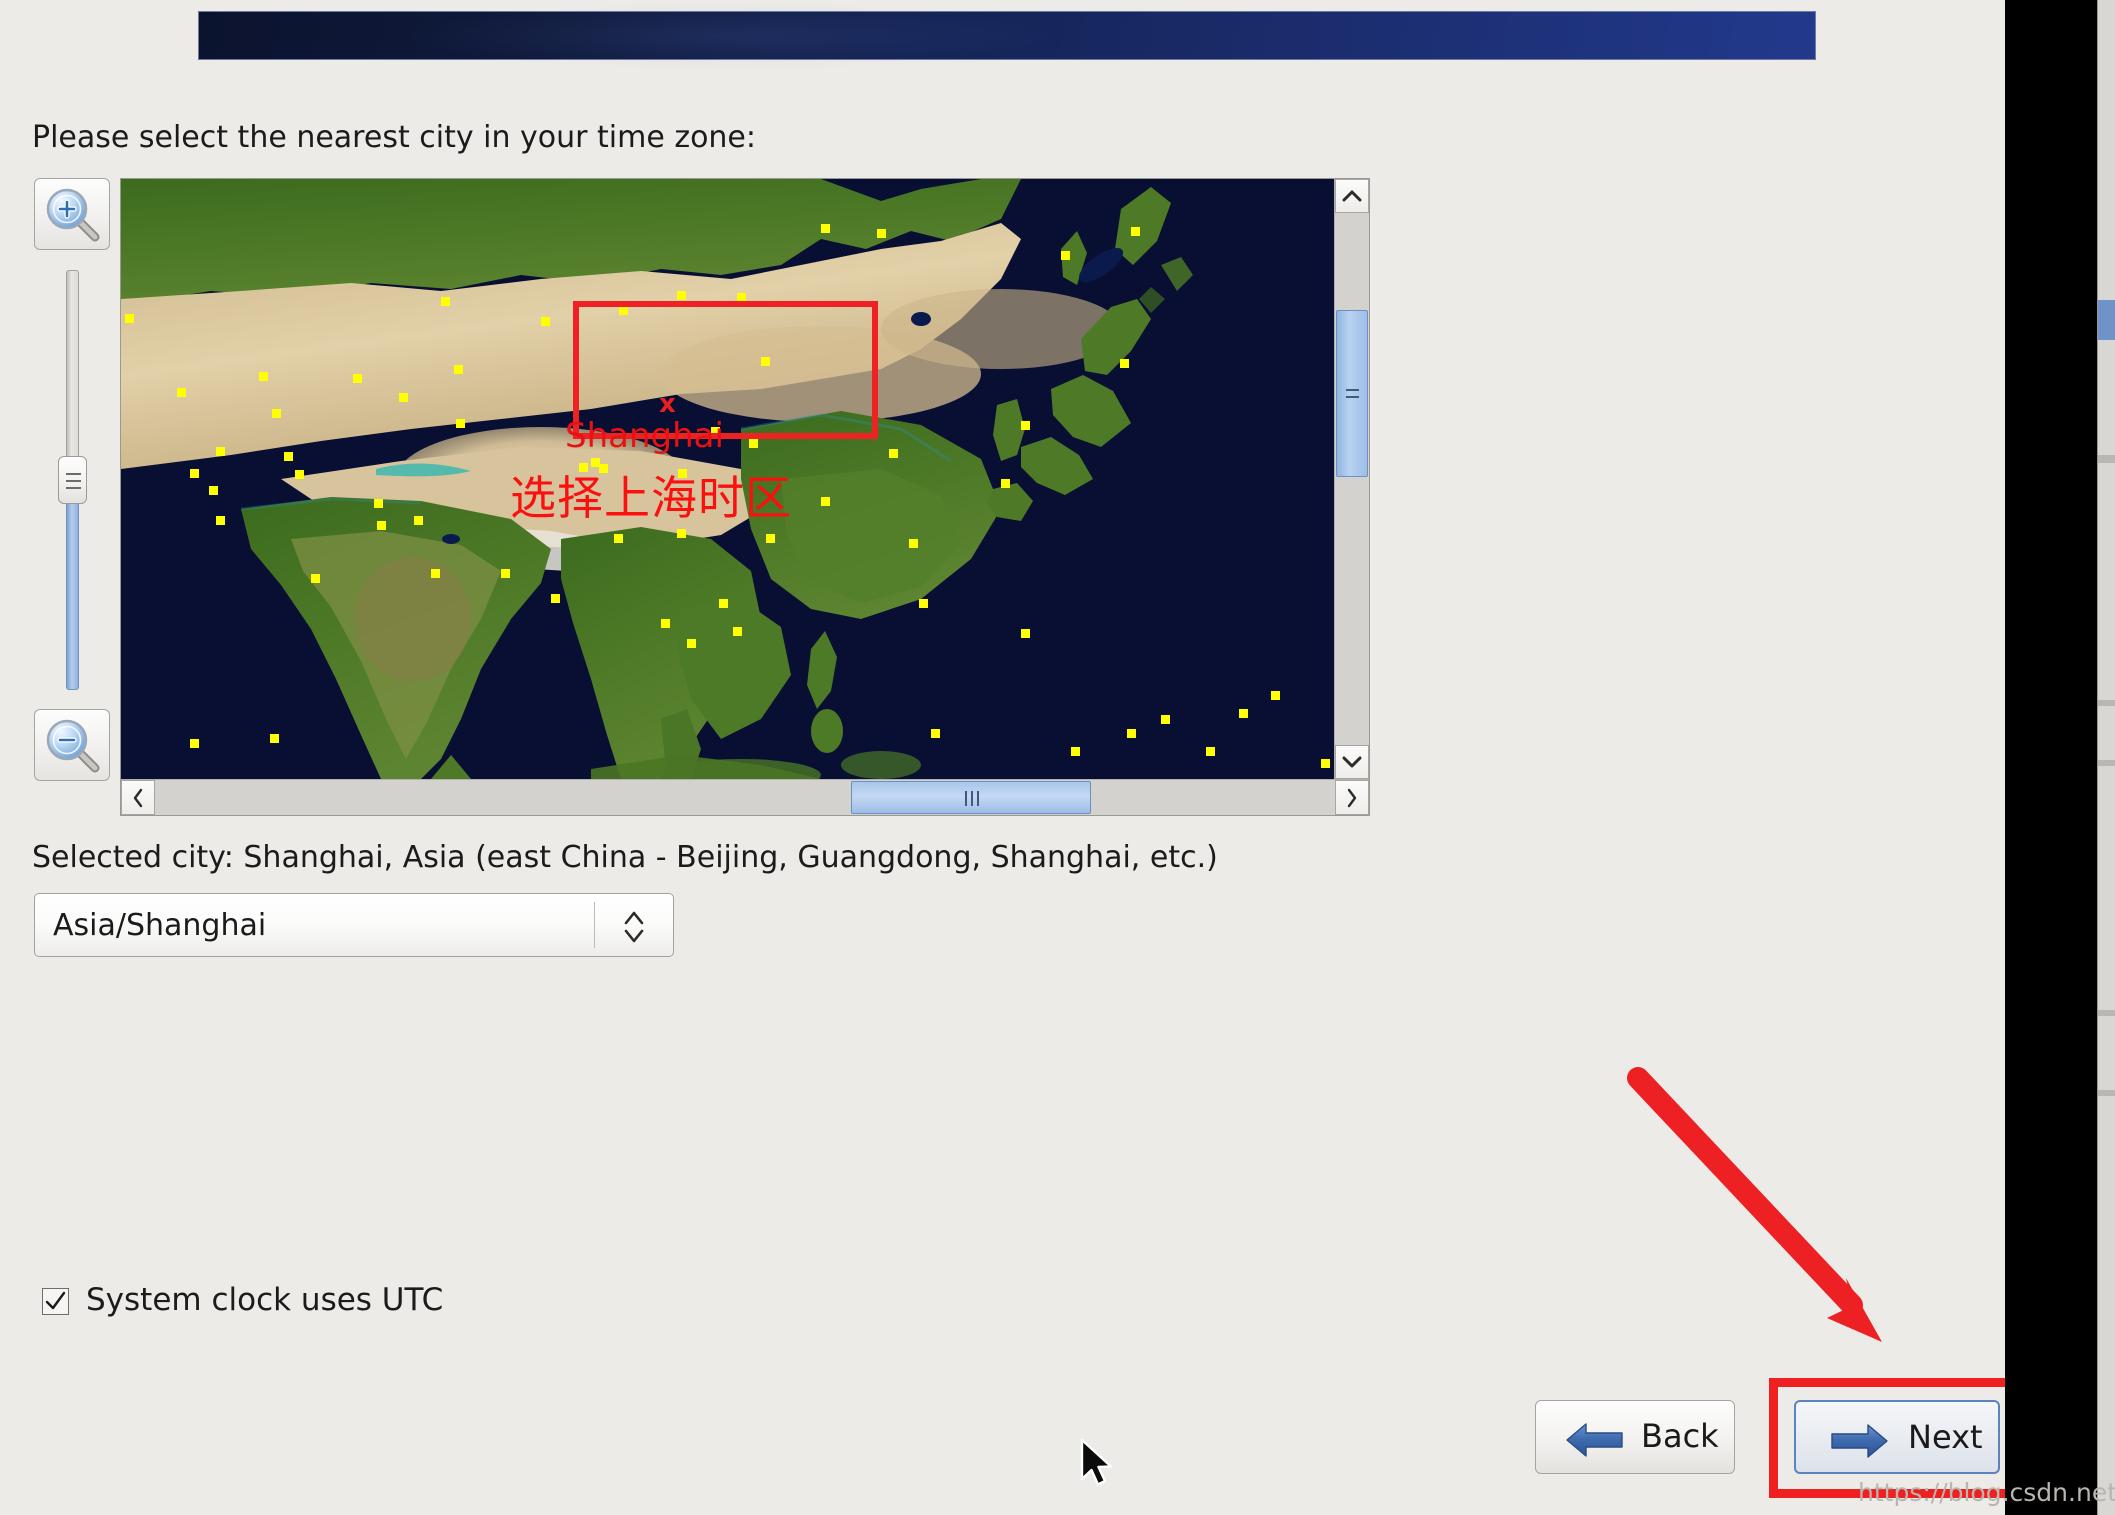 The height and width of the screenshot is (1515, 2115). I want to click on zoom-slider-trough-upper, so click(72, 368).